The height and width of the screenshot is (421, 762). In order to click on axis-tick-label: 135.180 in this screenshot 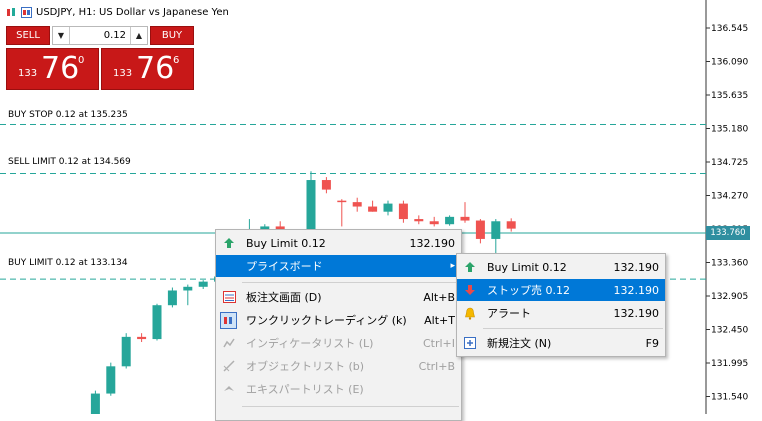, I will do `click(729, 130)`.